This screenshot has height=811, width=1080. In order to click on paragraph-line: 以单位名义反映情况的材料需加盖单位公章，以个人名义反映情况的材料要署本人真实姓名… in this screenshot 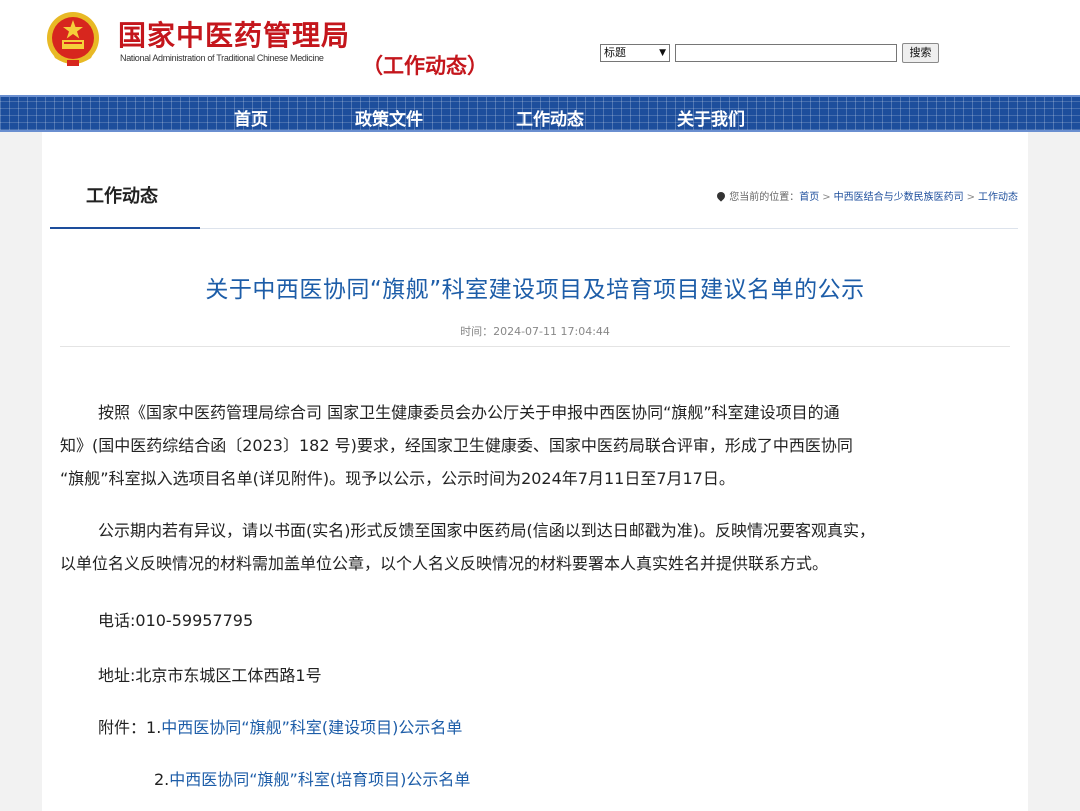, I will do `click(444, 563)`.